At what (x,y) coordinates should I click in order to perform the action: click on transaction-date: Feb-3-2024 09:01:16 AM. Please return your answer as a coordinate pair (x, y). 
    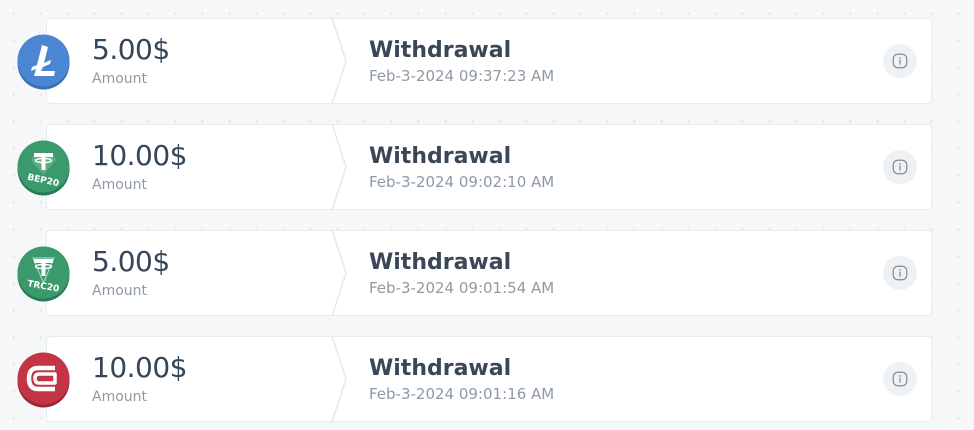
    Looking at the image, I should click on (462, 394).